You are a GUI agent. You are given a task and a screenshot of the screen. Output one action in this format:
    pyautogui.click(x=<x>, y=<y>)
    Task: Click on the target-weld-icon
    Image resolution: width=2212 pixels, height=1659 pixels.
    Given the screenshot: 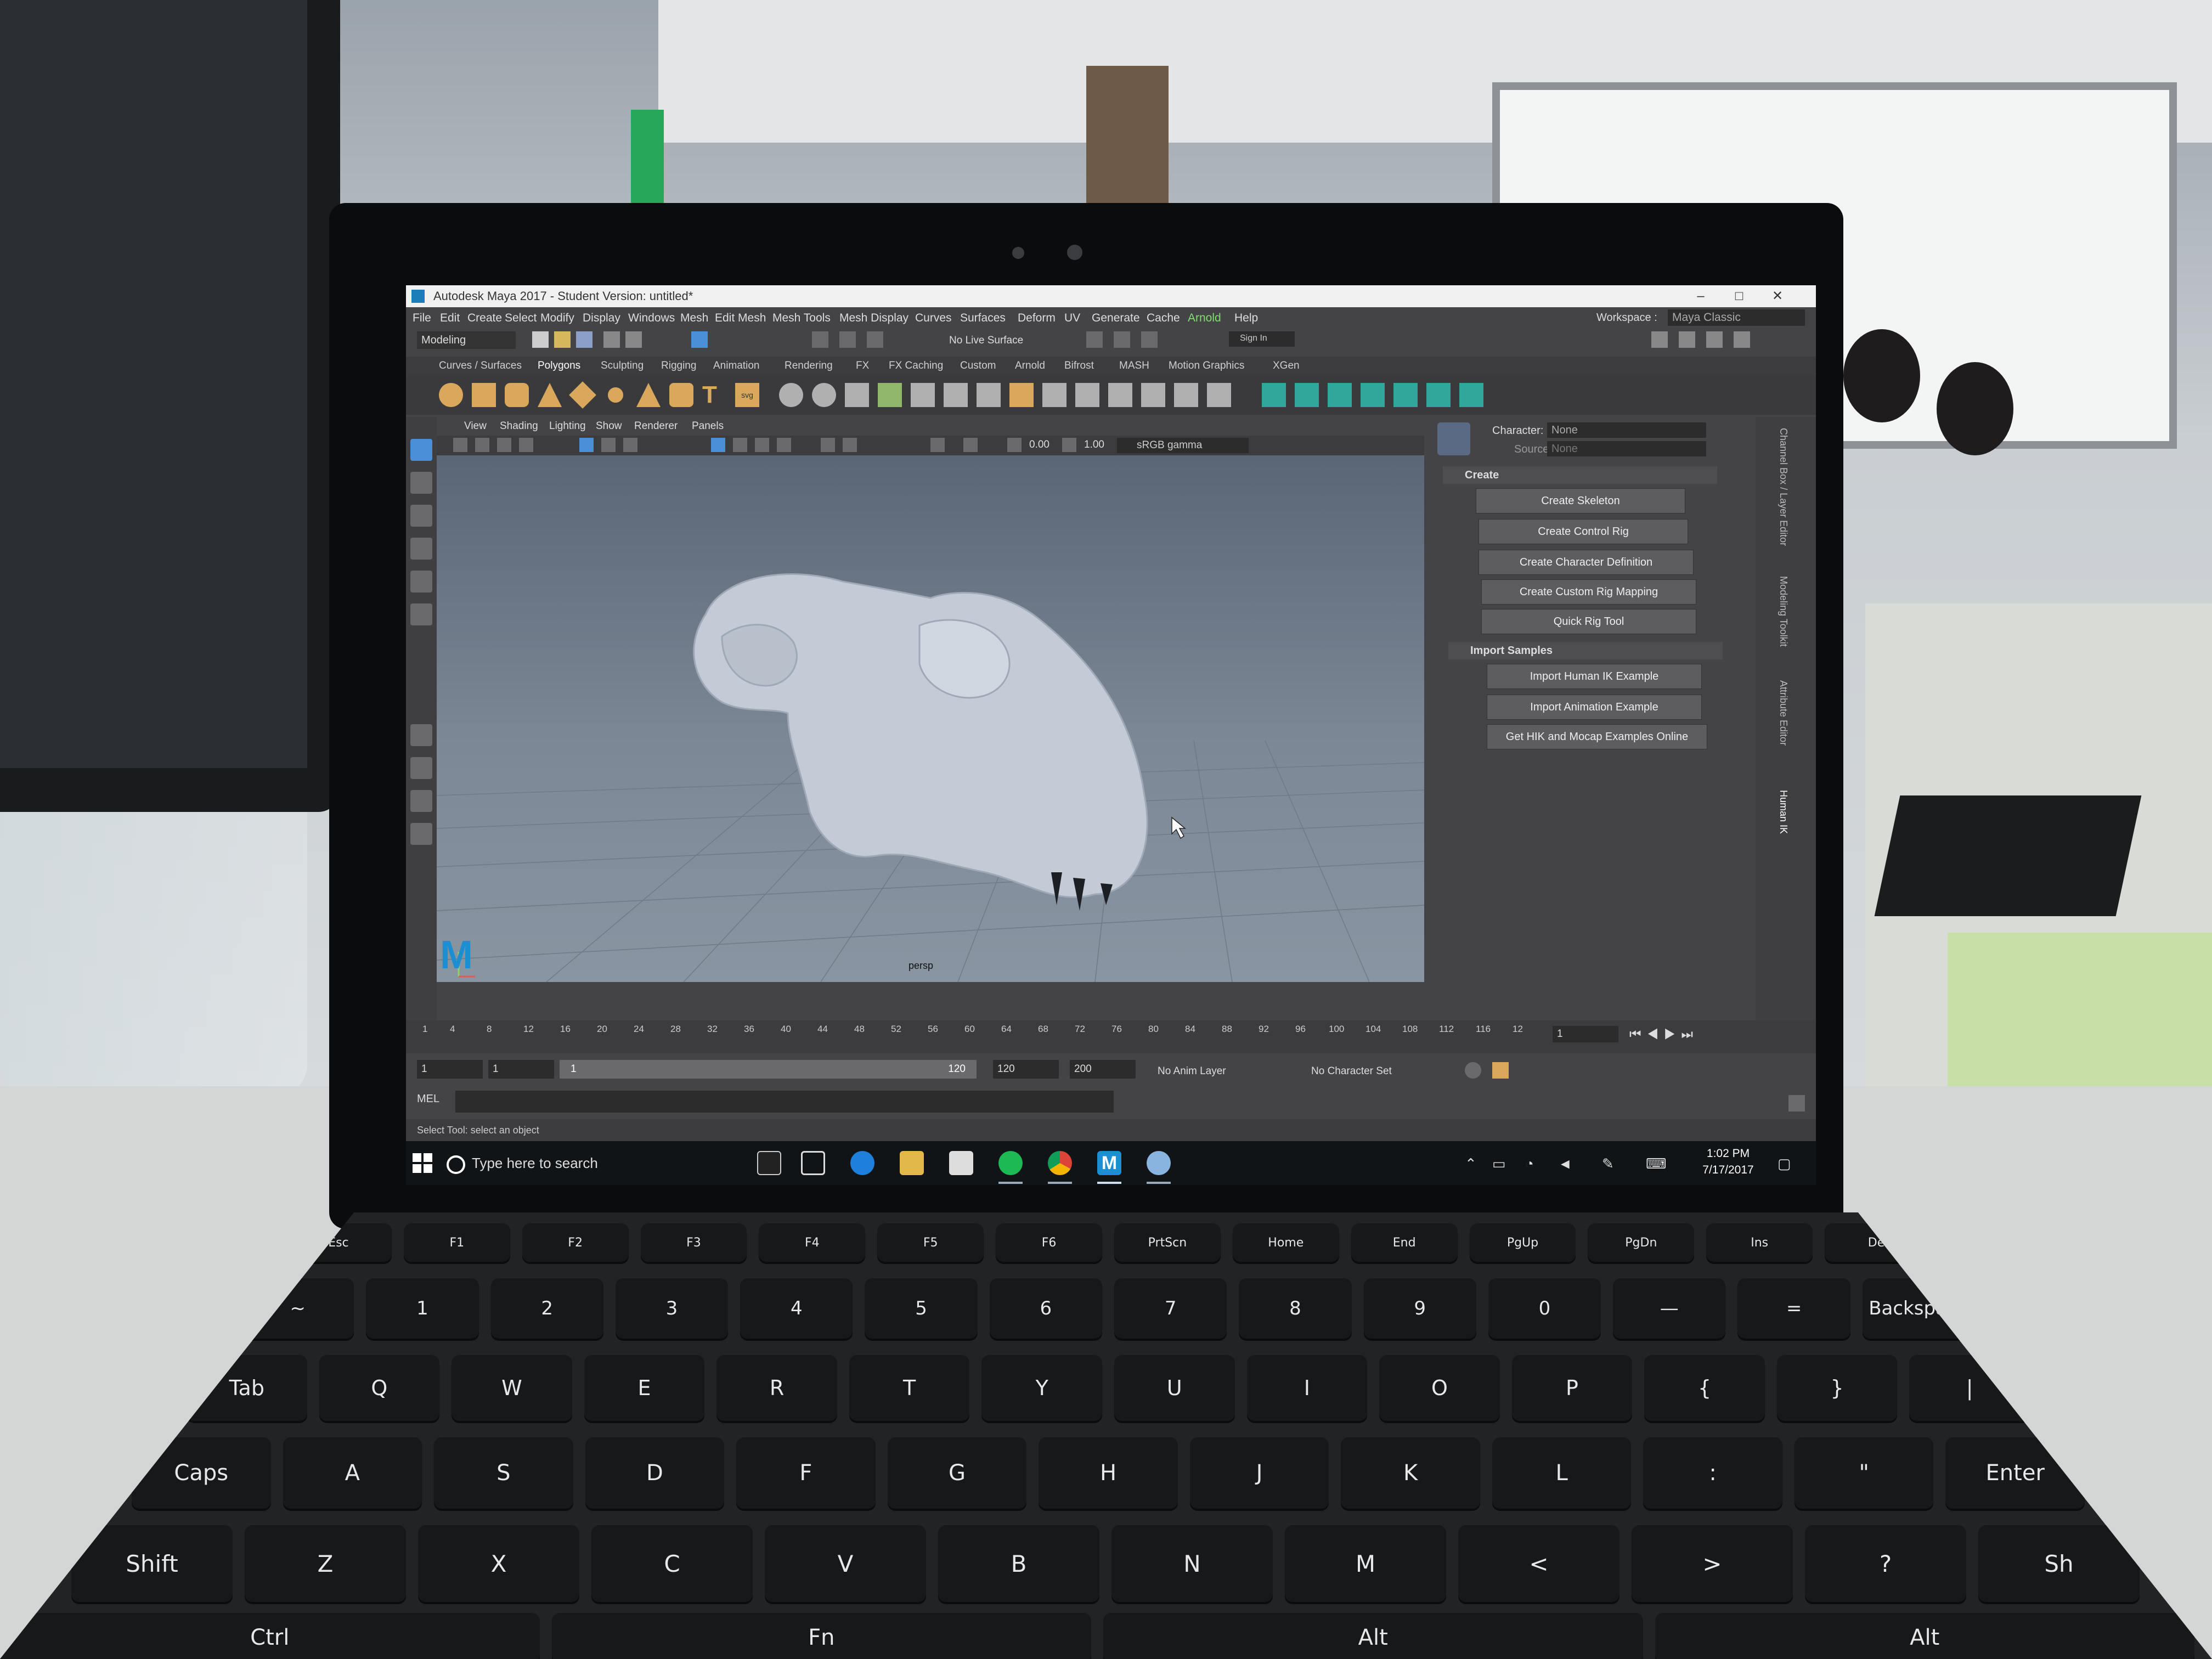 What is the action you would take?
    pyautogui.click(x=1022, y=395)
    